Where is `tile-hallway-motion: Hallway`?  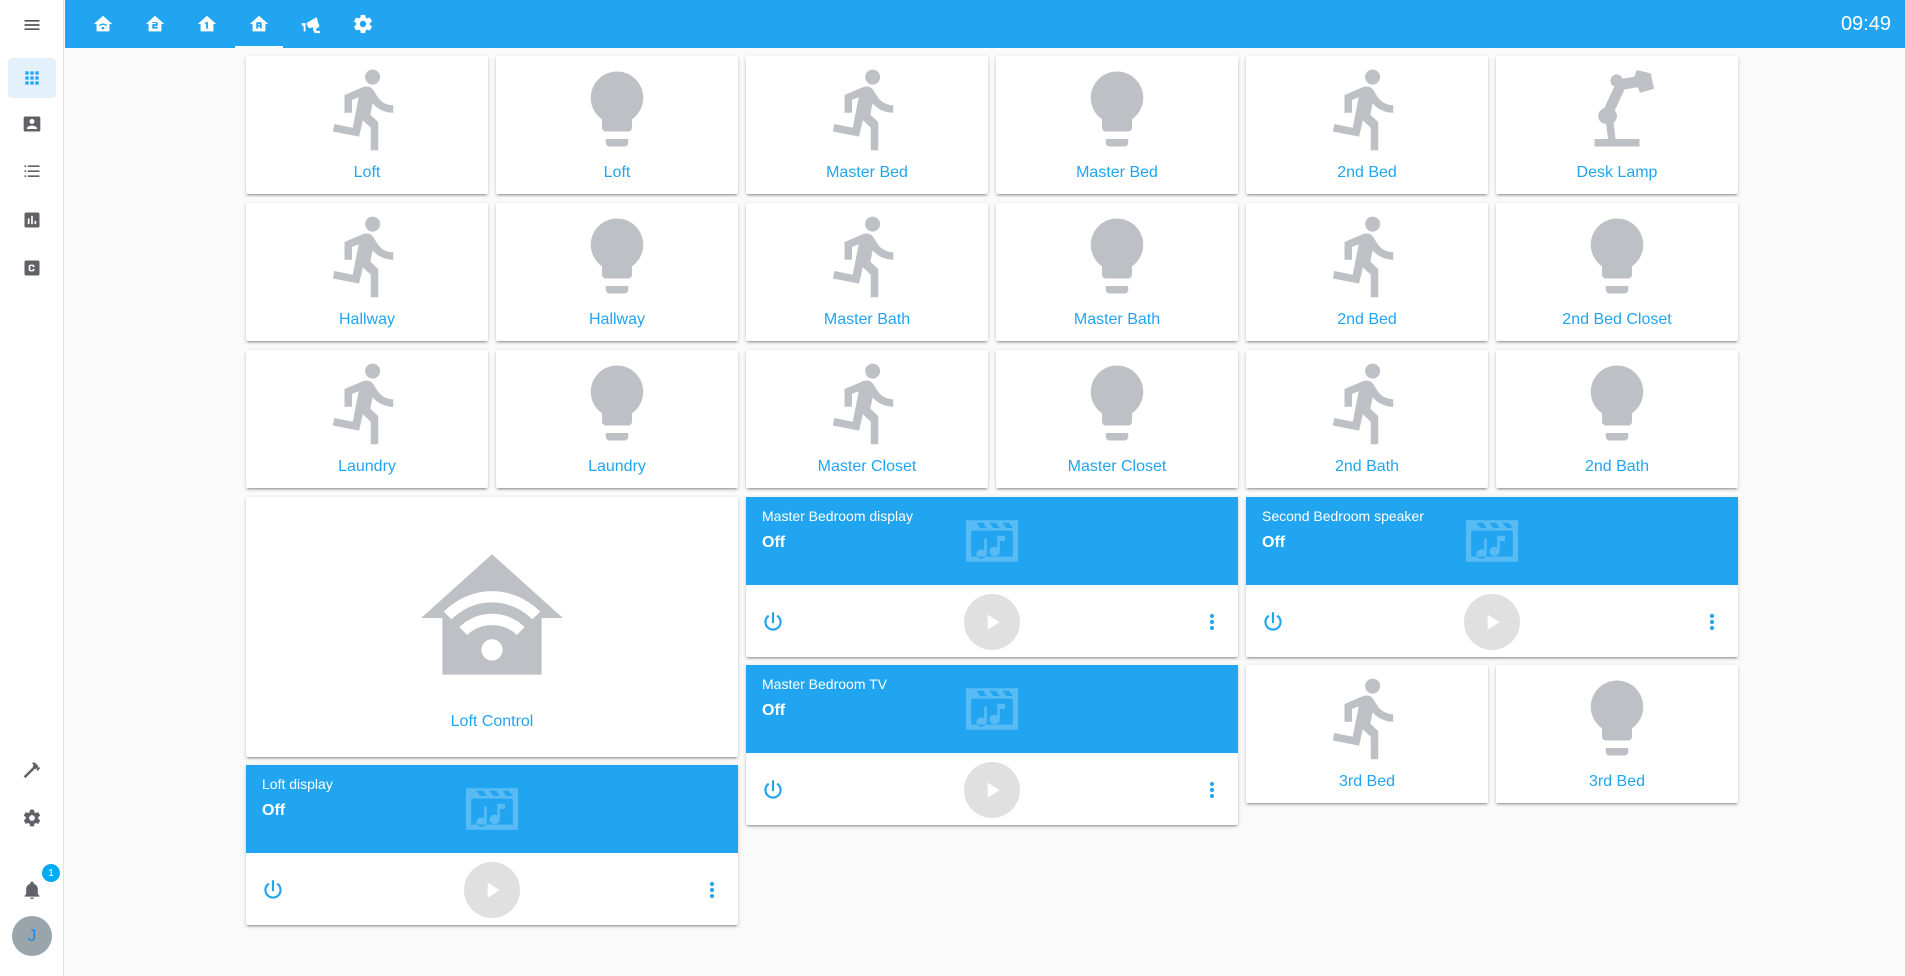 tile-hallway-motion: Hallway is located at coordinates (367, 272).